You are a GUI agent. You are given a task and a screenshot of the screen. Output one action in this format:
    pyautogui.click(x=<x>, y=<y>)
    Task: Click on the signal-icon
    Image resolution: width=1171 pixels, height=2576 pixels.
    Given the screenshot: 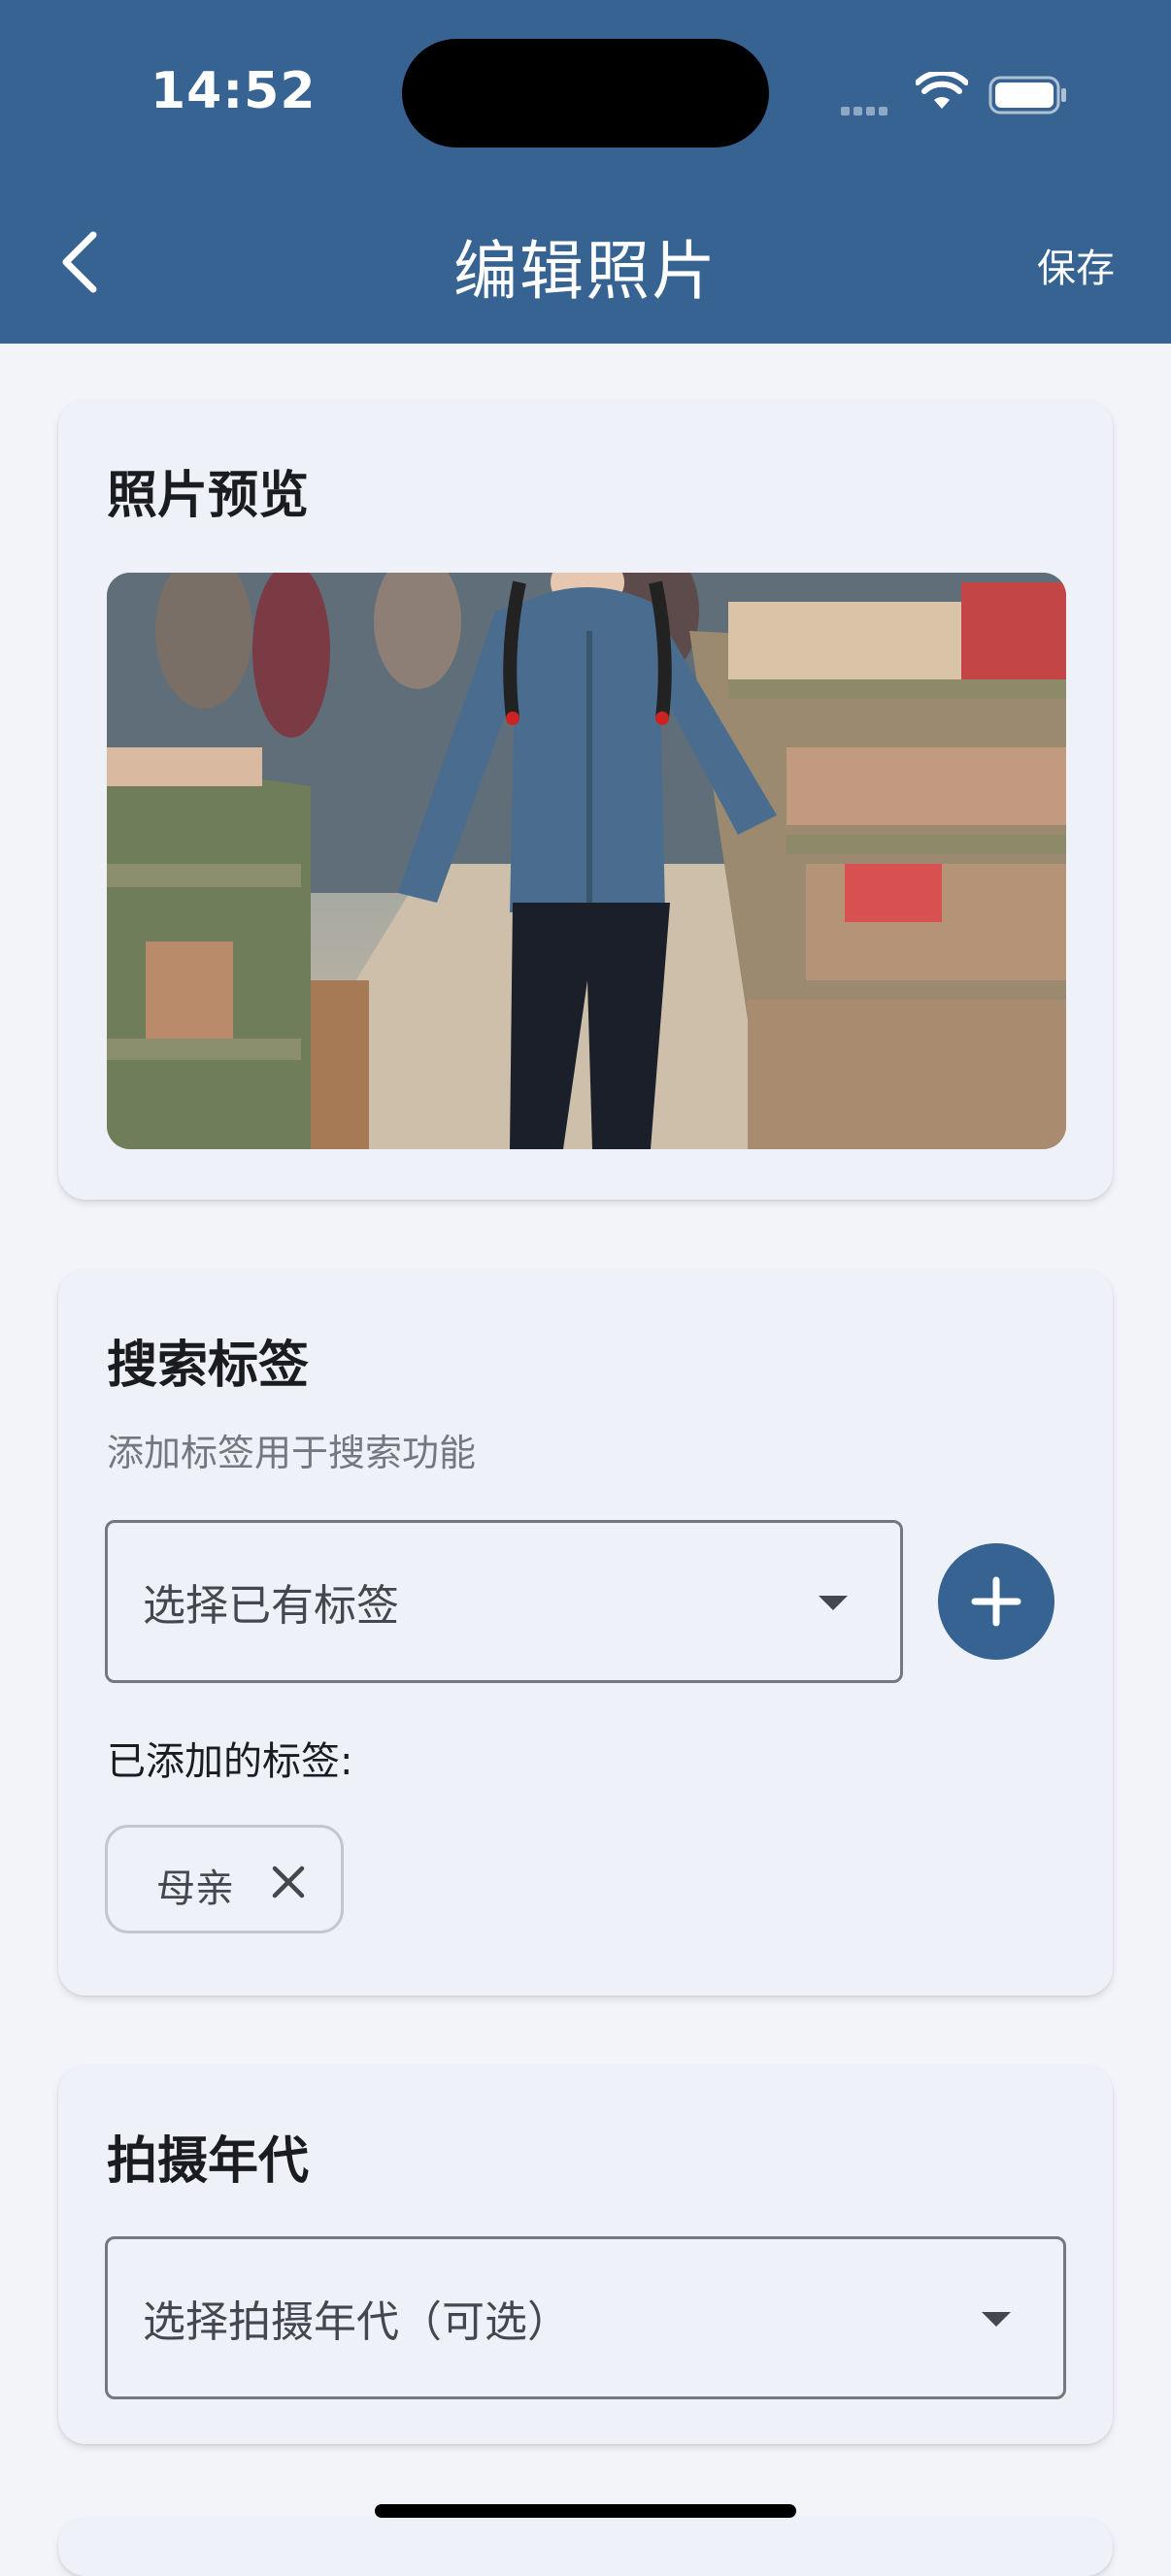 What is the action you would take?
    pyautogui.click(x=866, y=110)
    